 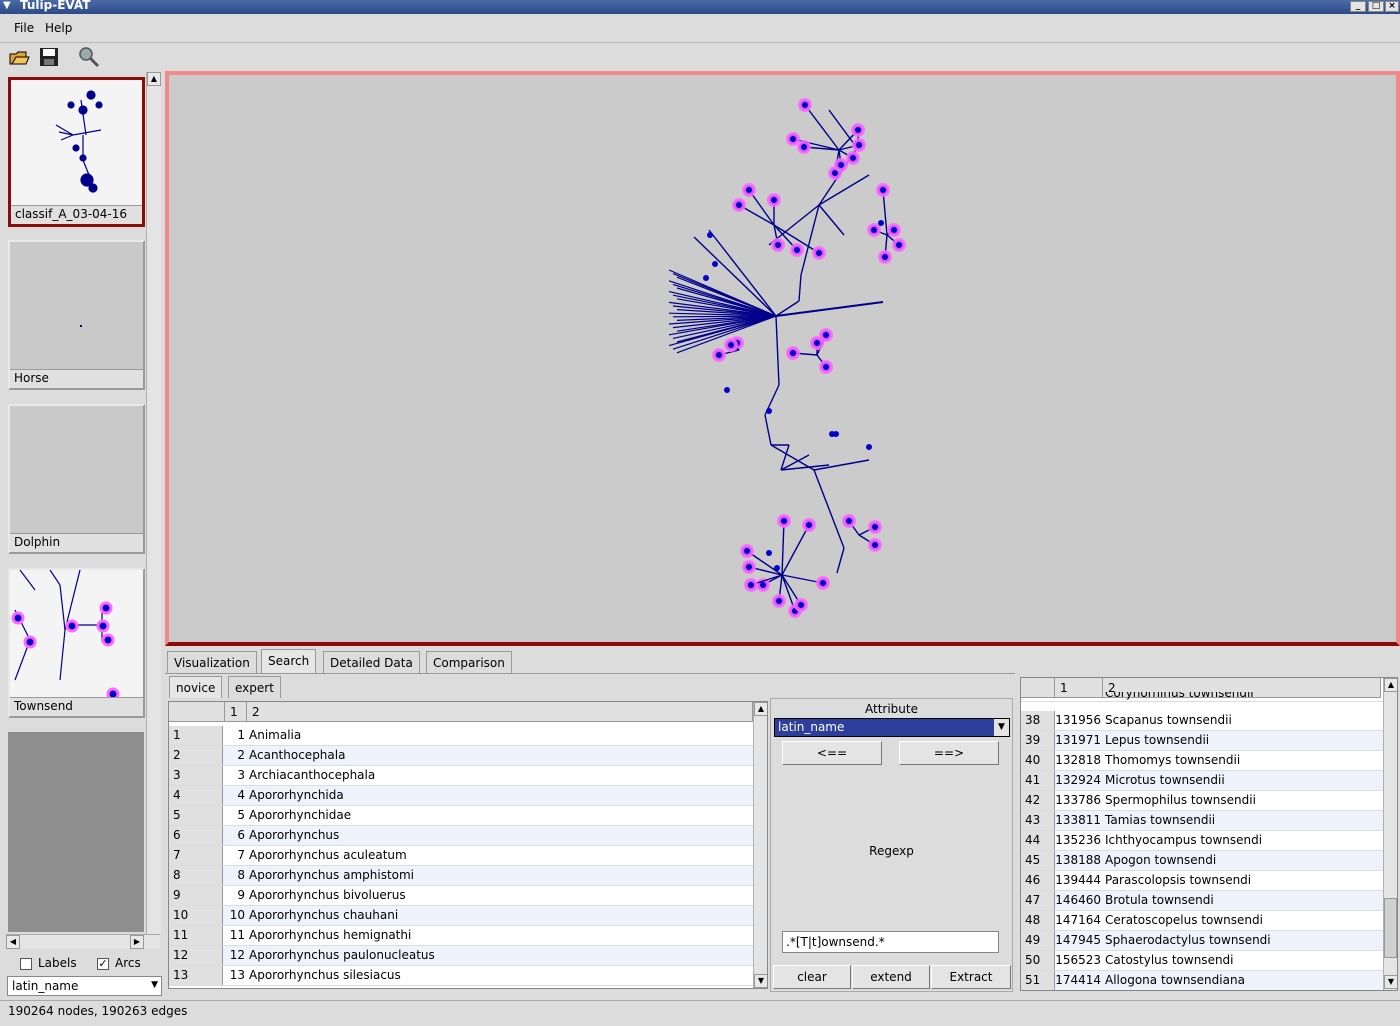 What do you see at coordinates (26, 964) in the screenshot?
I see `labels-checkbox` at bounding box center [26, 964].